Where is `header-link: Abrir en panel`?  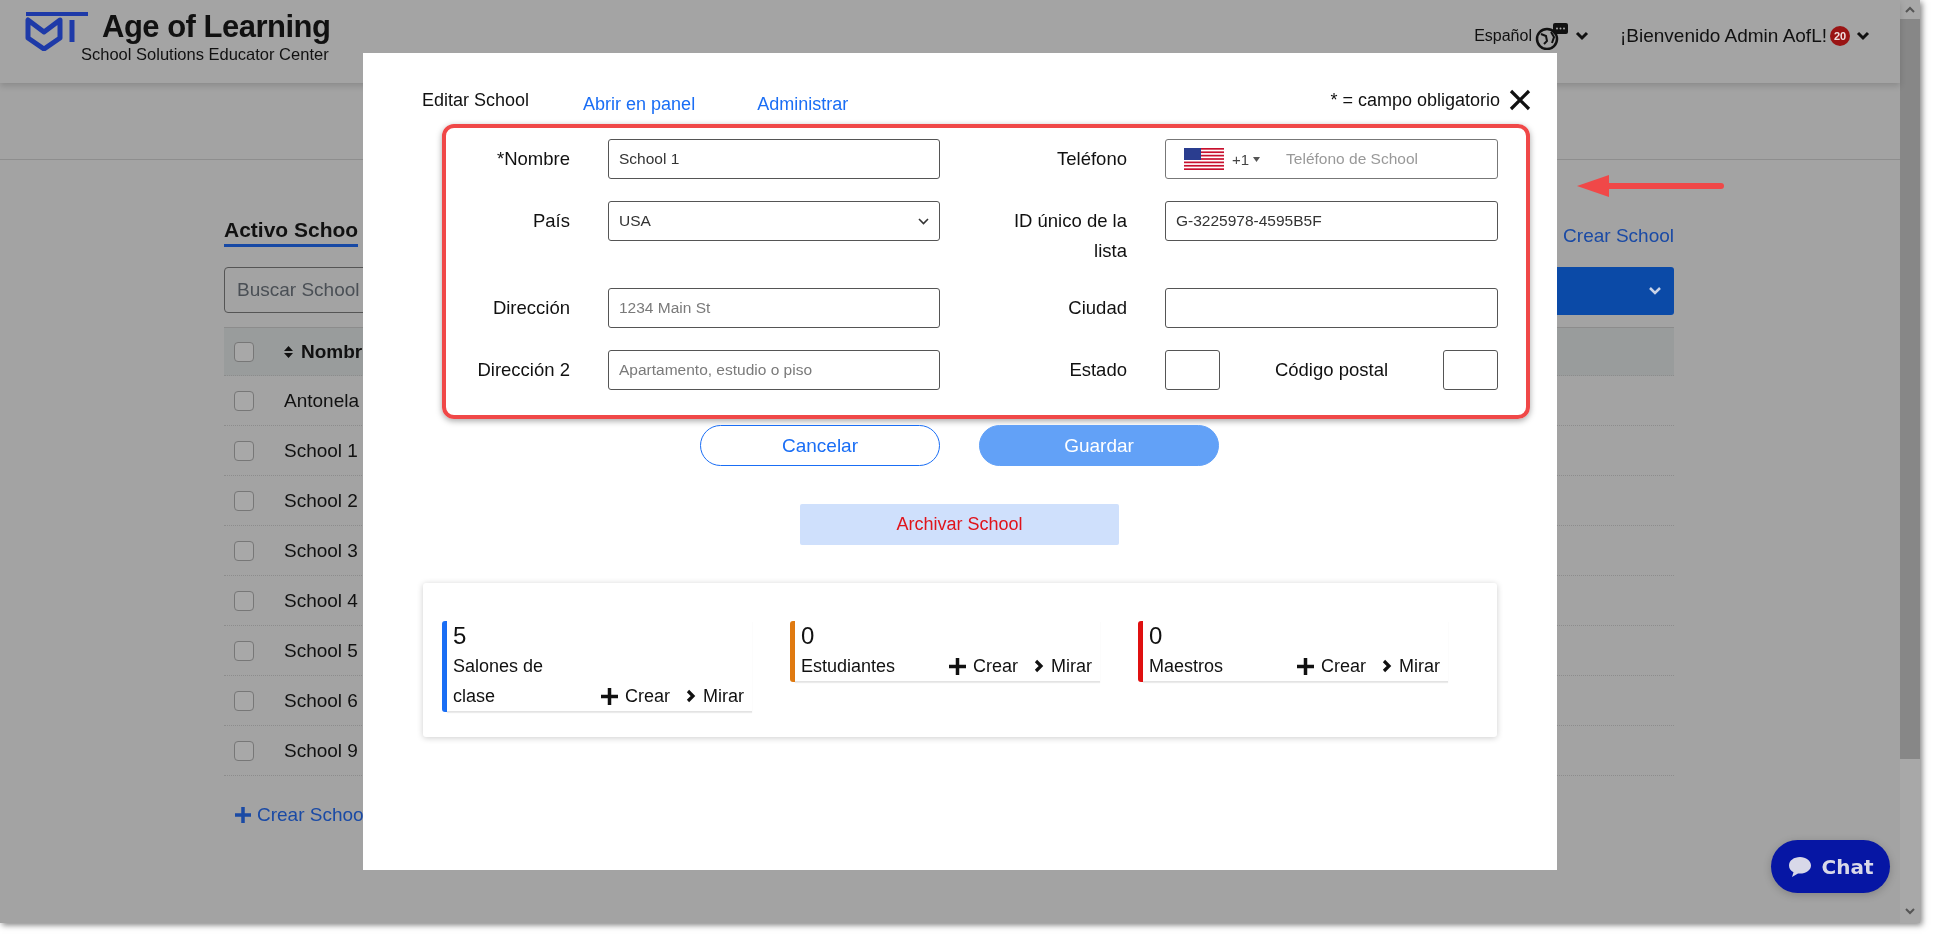
header-link: Abrir en panel is located at coordinates (639, 104).